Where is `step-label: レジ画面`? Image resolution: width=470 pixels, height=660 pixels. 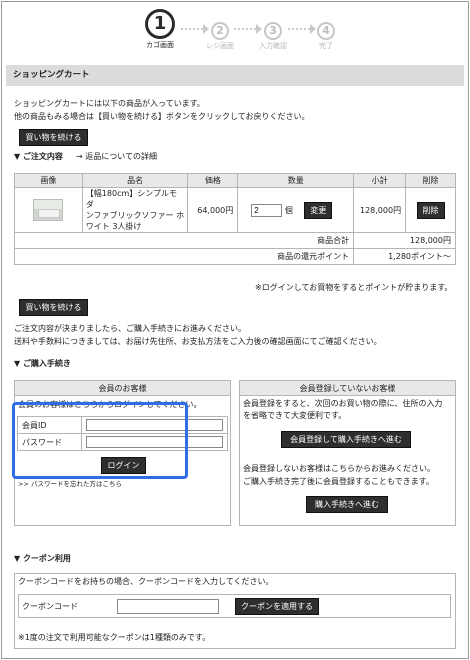
step-label: レジ画面 is located at coordinates (220, 46).